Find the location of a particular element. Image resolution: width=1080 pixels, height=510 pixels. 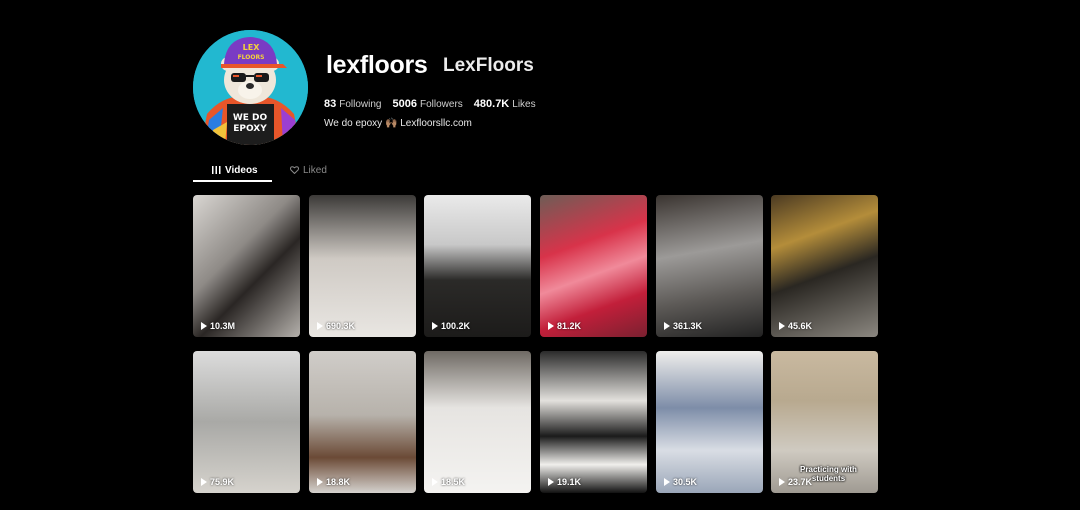

view-count: 19.1K is located at coordinates (564, 482).